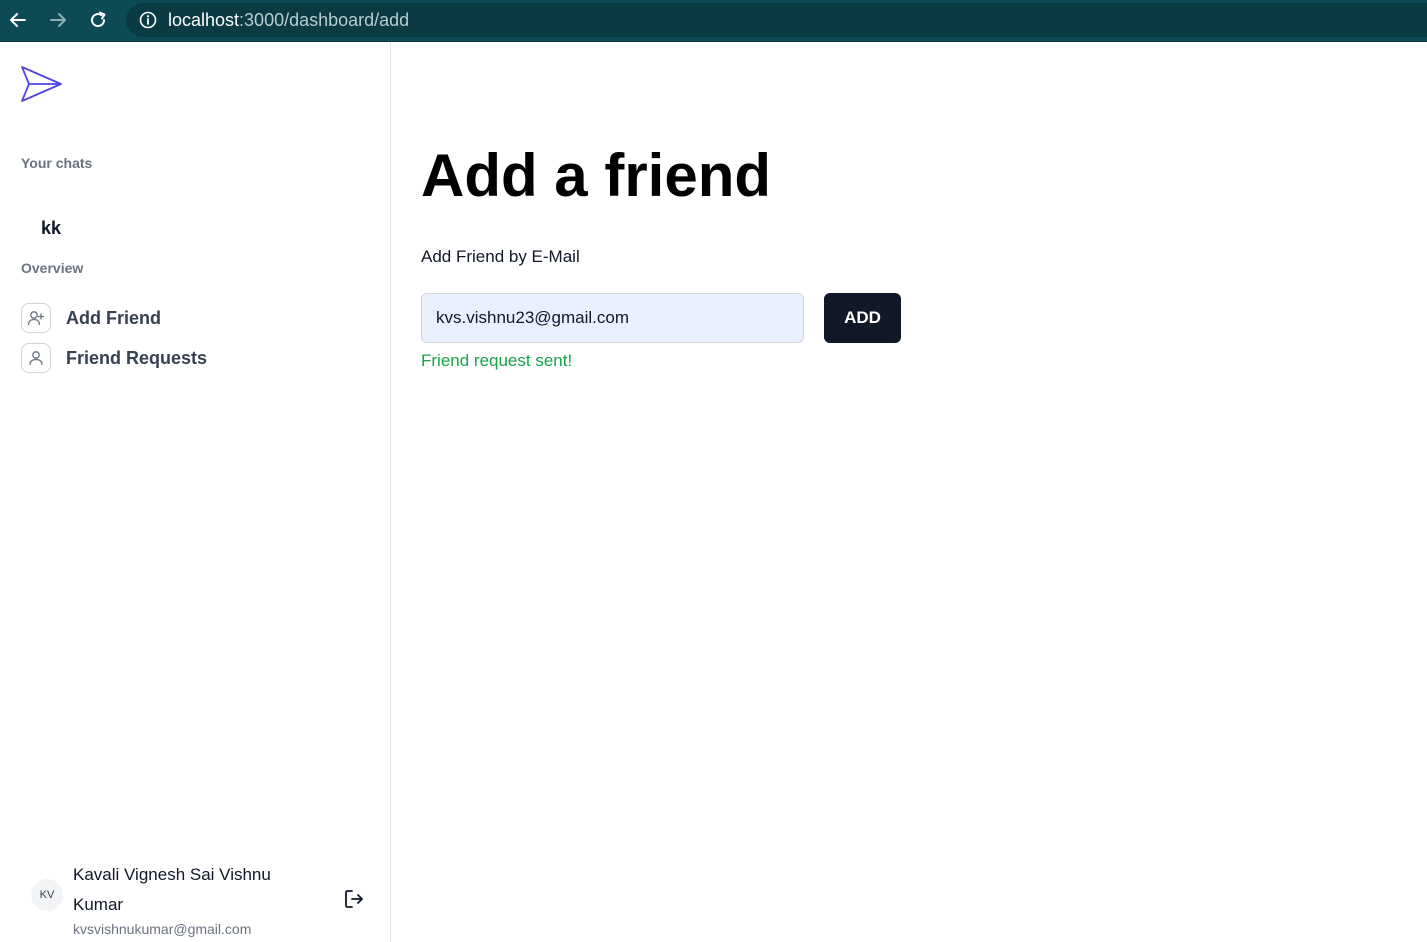 This screenshot has height=942, width=1427. I want to click on chat-item: kk, so click(51, 228).